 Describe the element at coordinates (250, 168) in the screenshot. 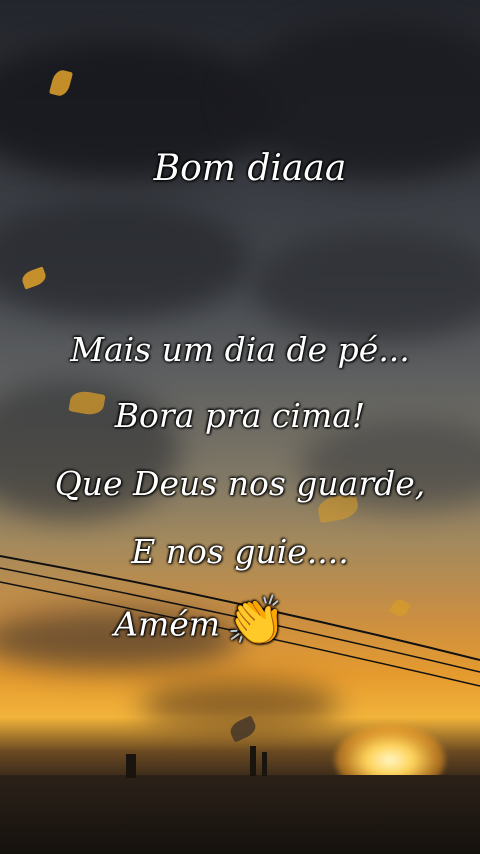

I see `greeting-title: Bom diaaa` at that location.